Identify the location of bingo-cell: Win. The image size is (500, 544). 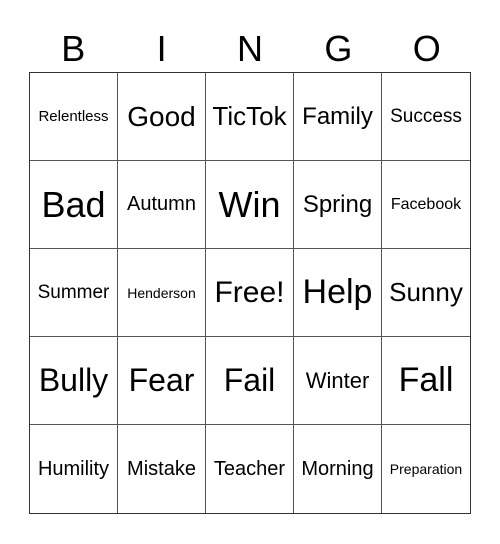
(250, 205).